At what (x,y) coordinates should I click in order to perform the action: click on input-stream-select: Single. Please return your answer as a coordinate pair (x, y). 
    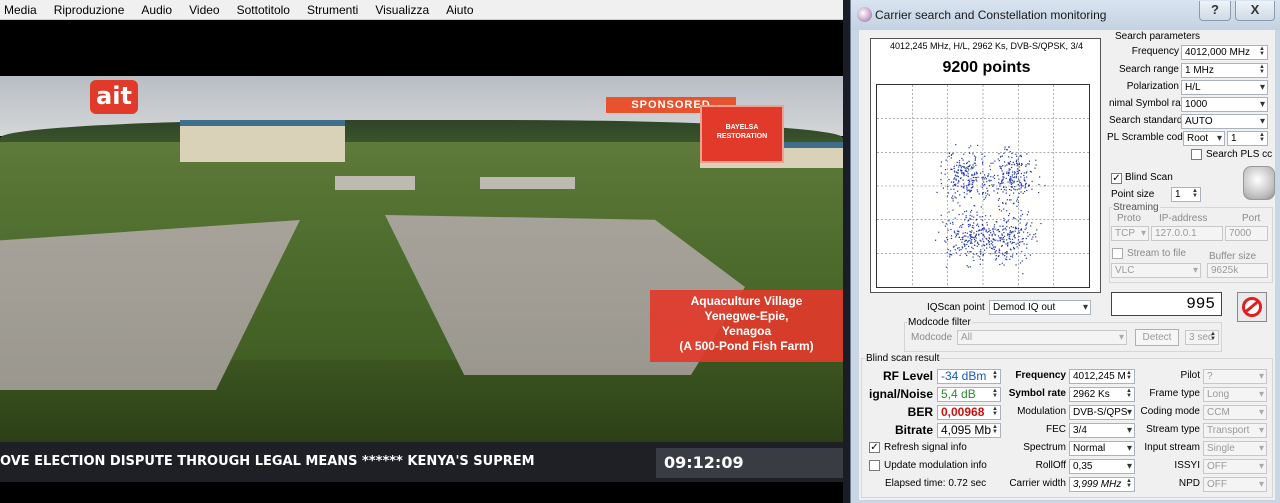
    Looking at the image, I should click on (1235, 448).